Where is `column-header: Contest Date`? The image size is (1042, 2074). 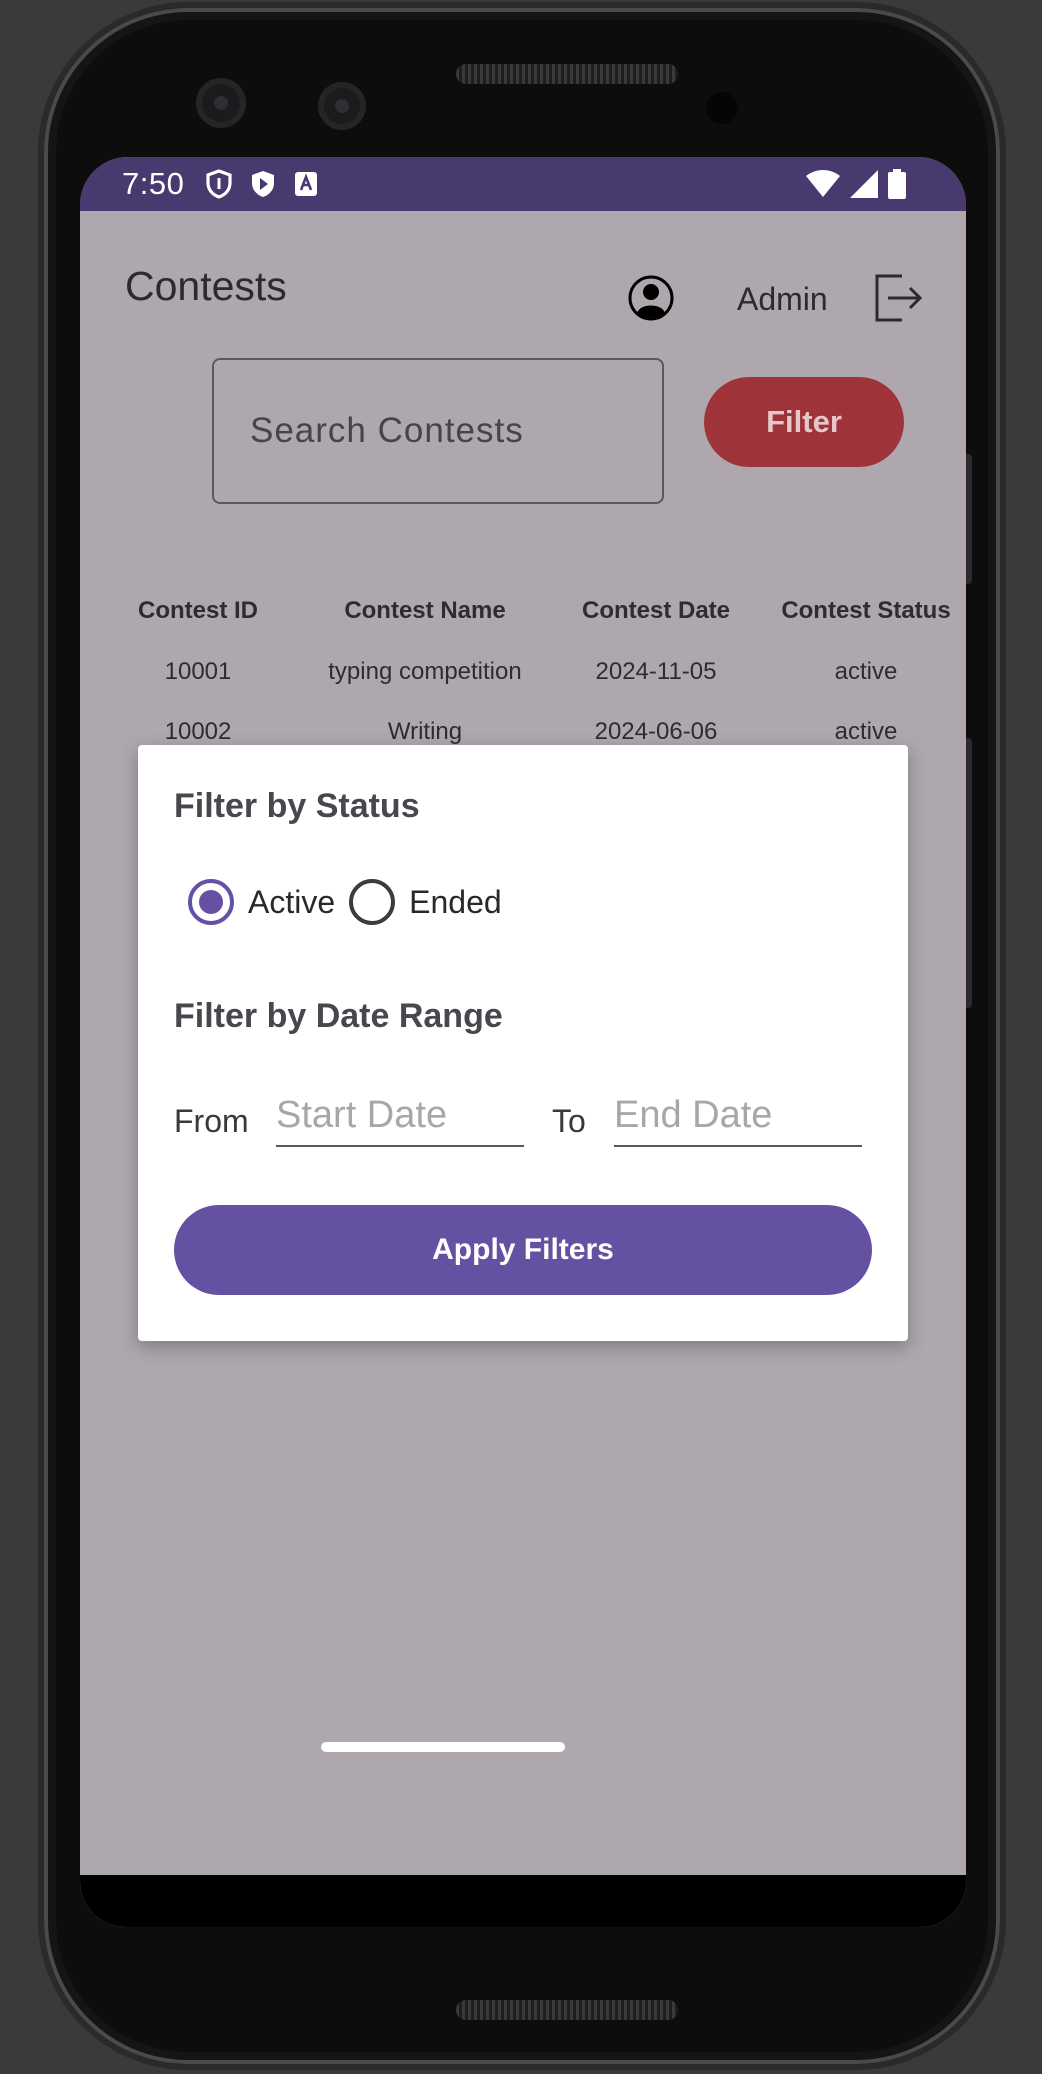 column-header: Contest Date is located at coordinates (656, 610).